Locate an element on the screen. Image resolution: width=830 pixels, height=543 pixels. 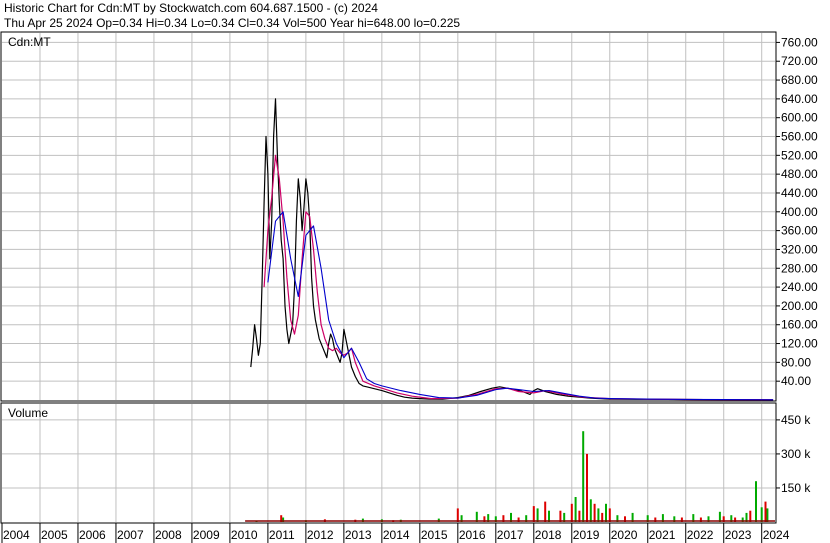
y-tick-label: 40.00 is located at coordinates (796, 381).